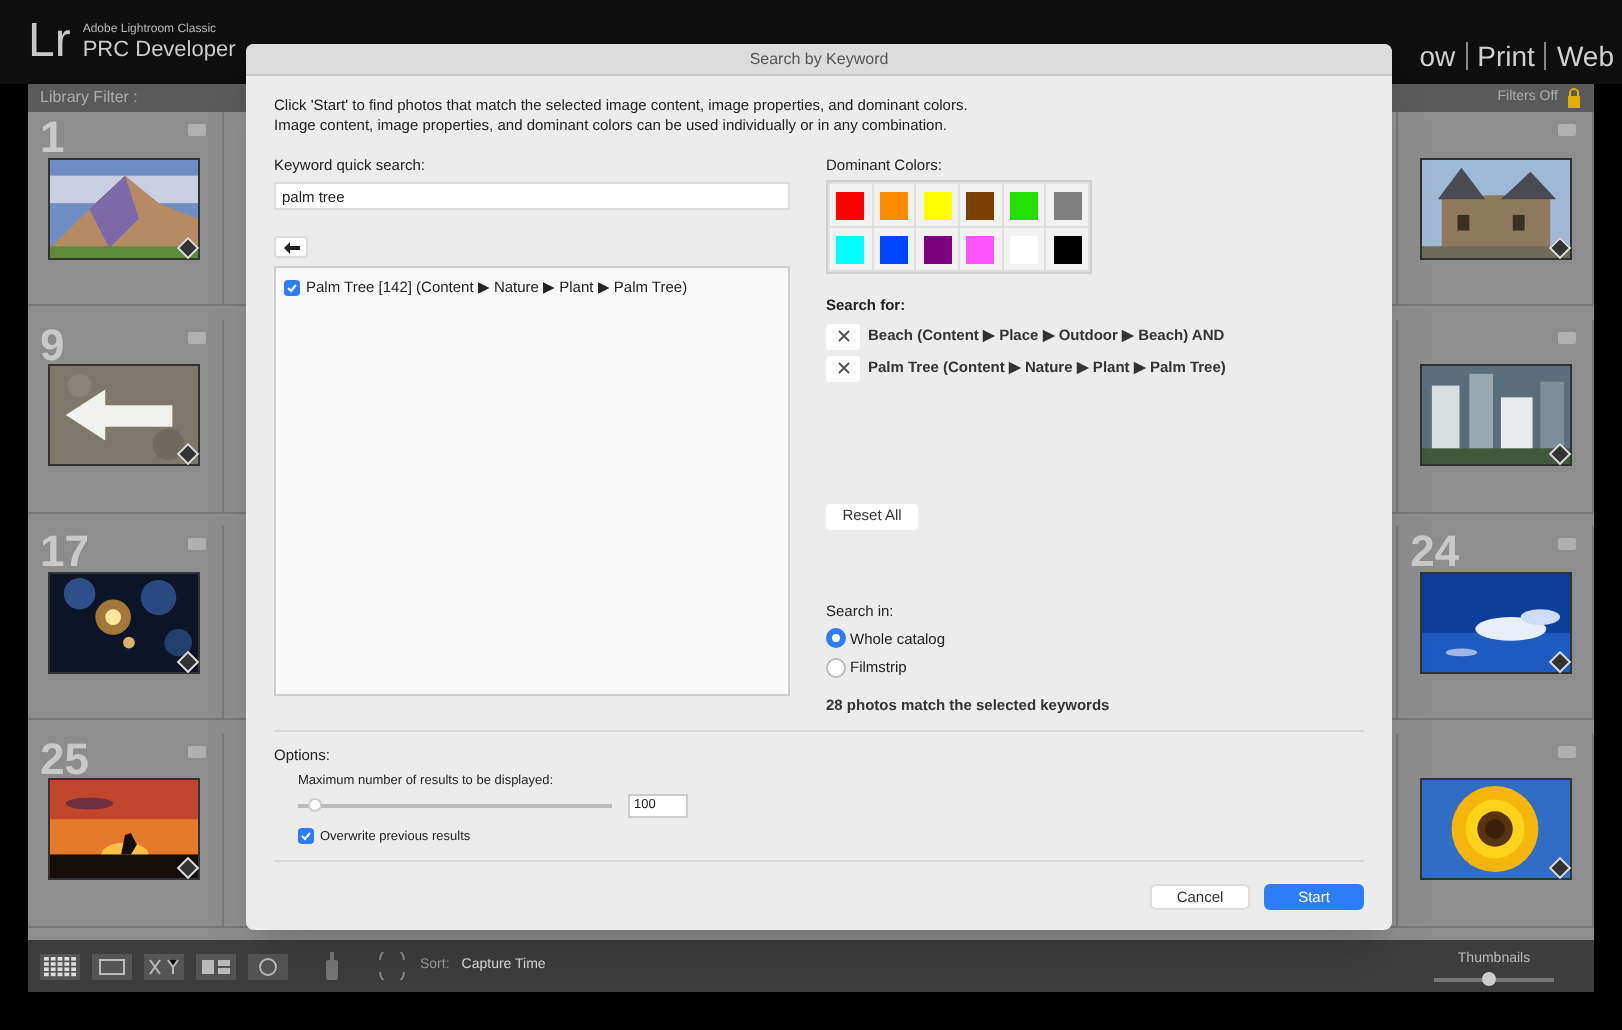 The width and height of the screenshot is (1622, 1030). Describe the element at coordinates (60, 966) in the screenshot. I see `grid-view-icon` at that location.